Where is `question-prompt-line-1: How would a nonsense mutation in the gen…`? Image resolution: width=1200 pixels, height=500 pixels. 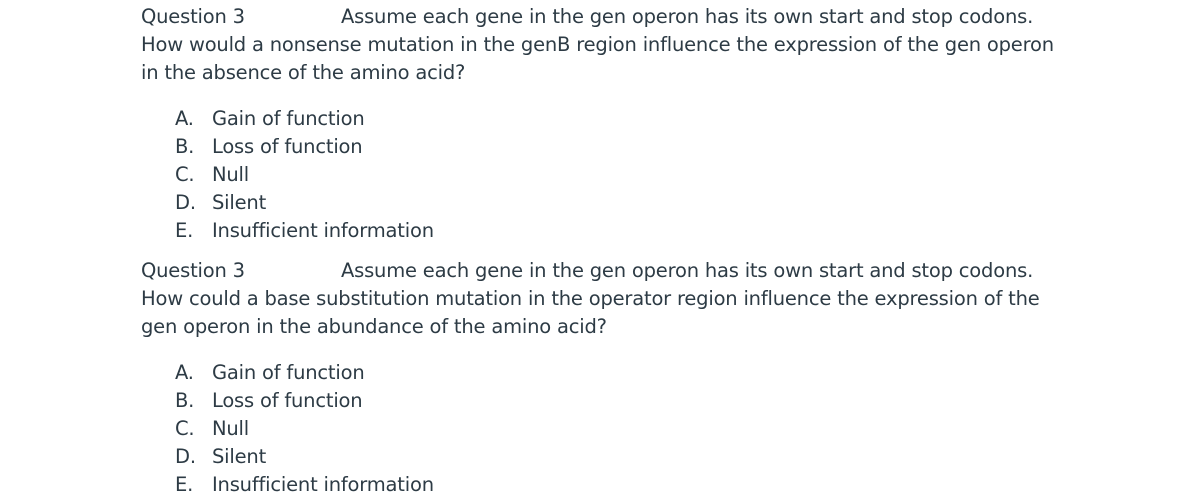 question-prompt-line-1: How would a nonsense mutation in the gen… is located at coordinates (597, 44).